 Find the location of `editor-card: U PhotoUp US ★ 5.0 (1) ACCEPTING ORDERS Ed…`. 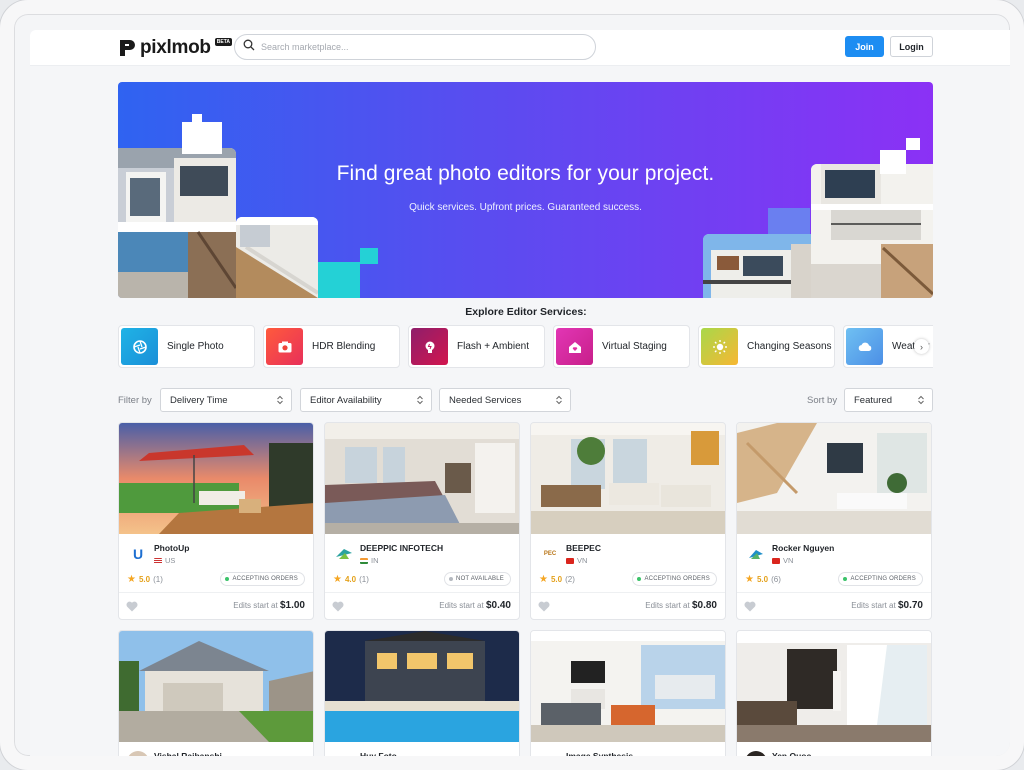

editor-card: U PhotoUp US ★ 5.0 (1) ACCEPTING ORDERS Ed… is located at coordinates (216, 521).